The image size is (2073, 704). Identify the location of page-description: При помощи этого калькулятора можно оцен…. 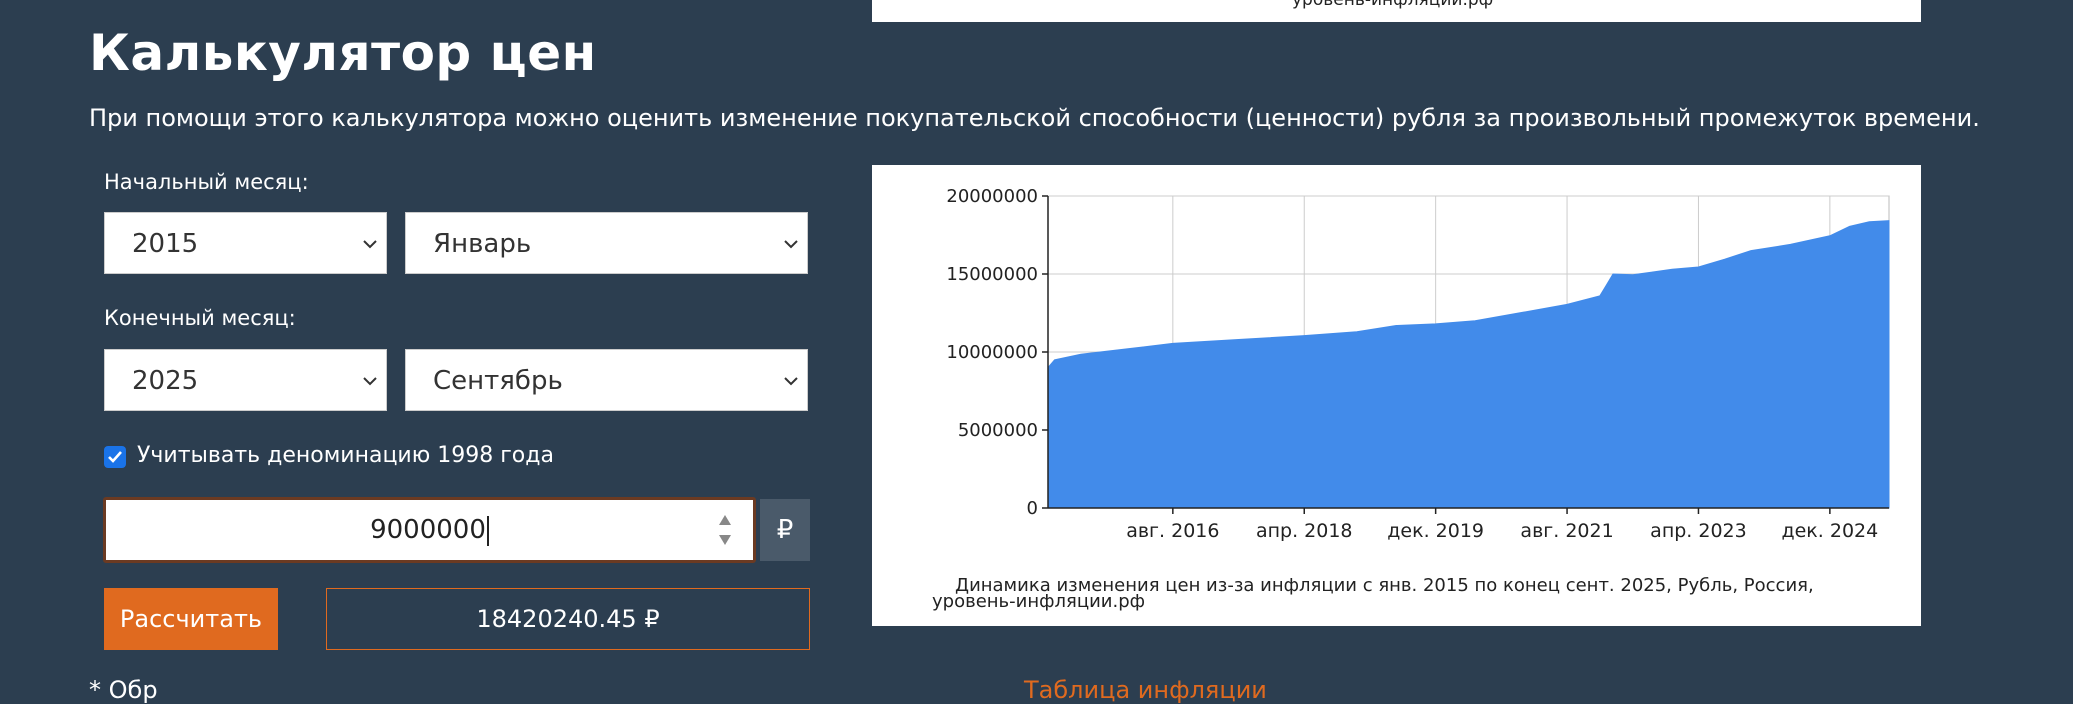
(1034, 118).